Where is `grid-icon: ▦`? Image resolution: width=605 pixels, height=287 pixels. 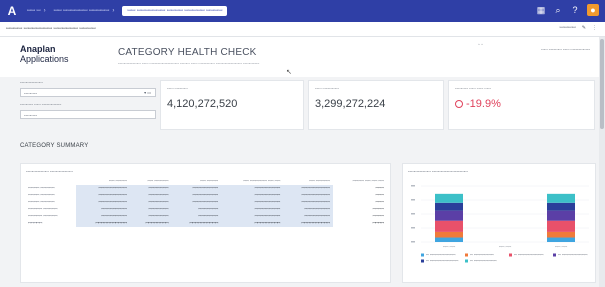
grid-icon: ▦ is located at coordinates (541, 10).